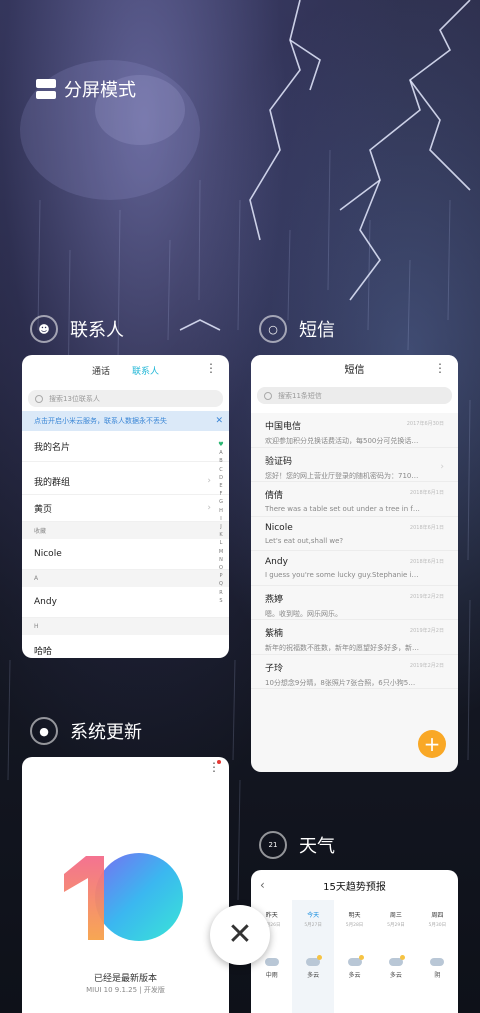  Describe the element at coordinates (48, 554) in the screenshot. I see `contact-name: Nicole` at that location.